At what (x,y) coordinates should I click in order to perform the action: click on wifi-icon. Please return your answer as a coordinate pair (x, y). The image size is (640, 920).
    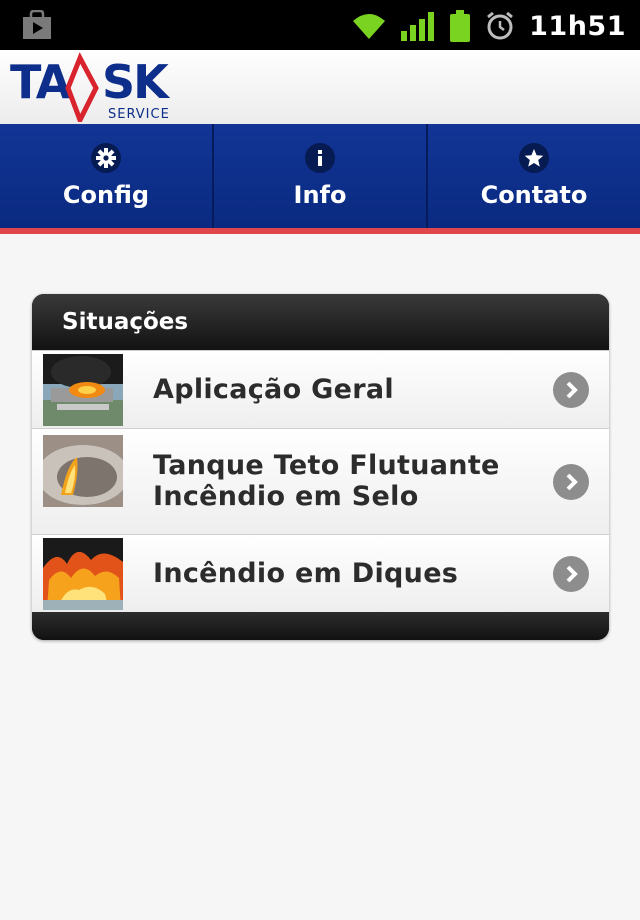
    Looking at the image, I should click on (369, 26).